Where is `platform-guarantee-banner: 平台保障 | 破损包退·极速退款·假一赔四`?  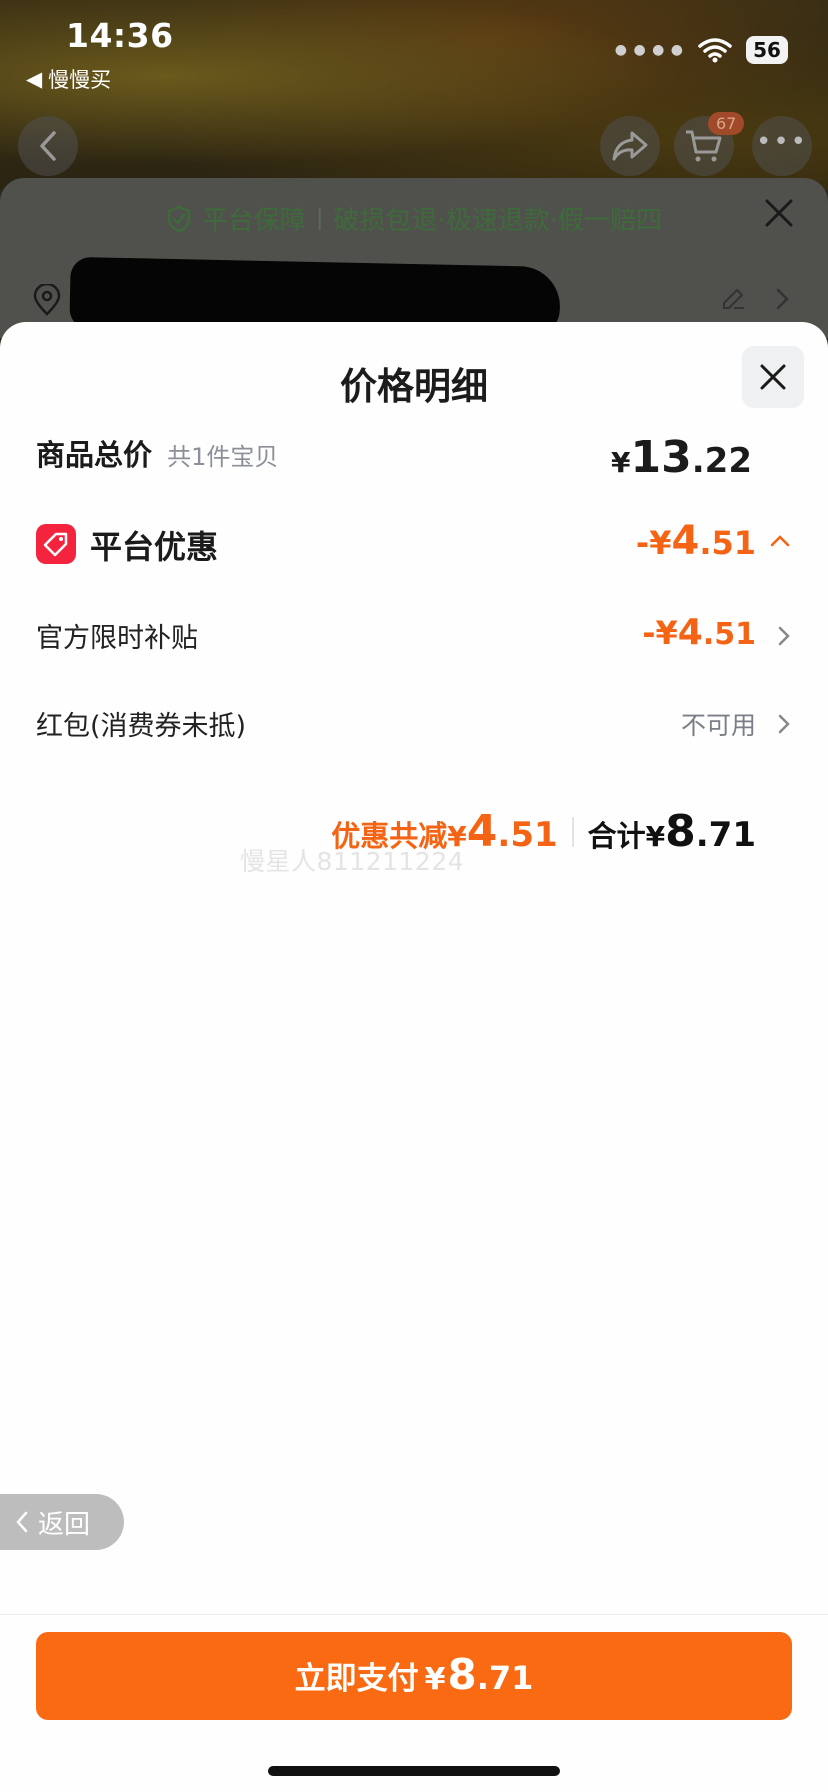
platform-guarantee-banner: 平台保障 | 破损包退·极速退款·假一赔四 is located at coordinates (414, 218).